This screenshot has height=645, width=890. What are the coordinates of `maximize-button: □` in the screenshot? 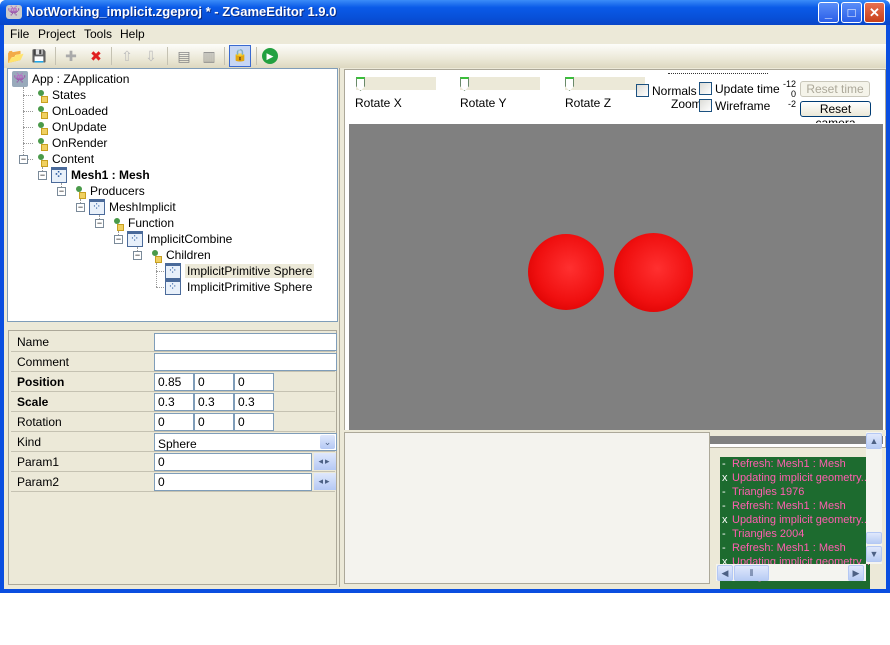 It's located at (851, 12).